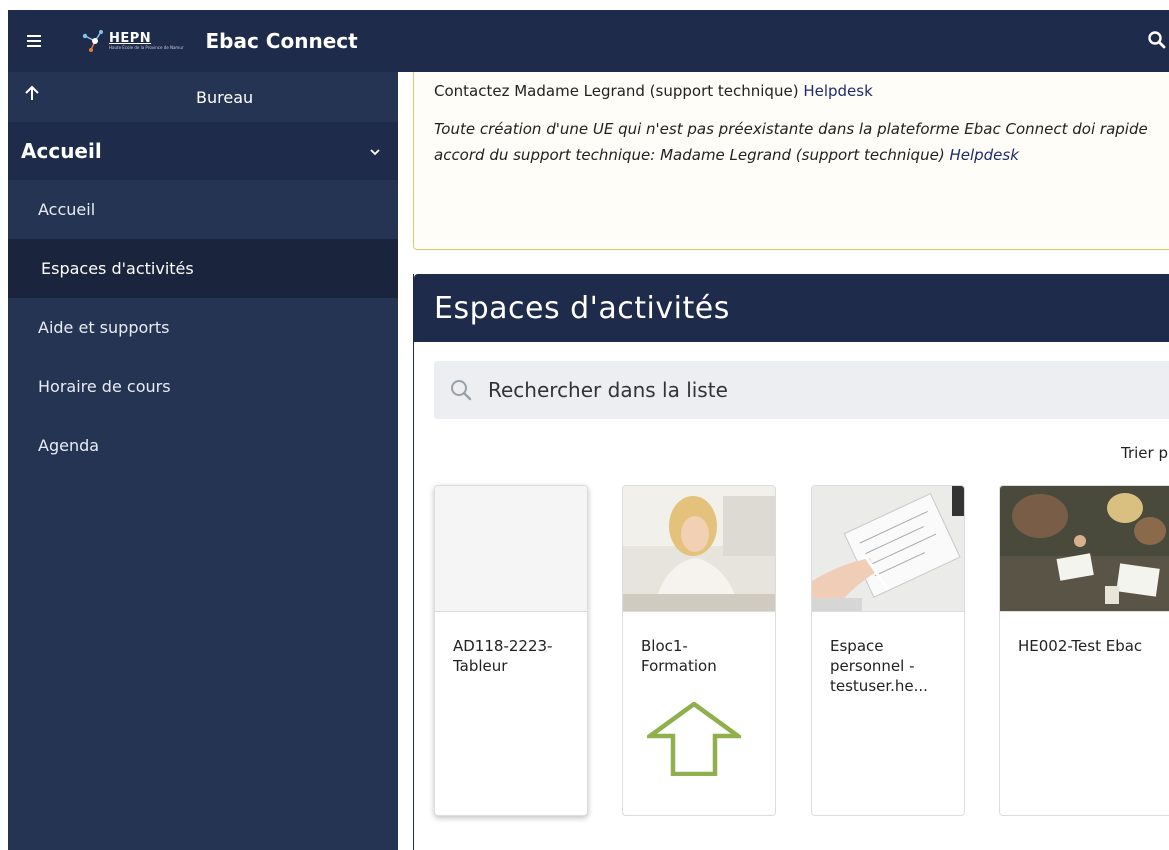 The height and width of the screenshot is (850, 1169). What do you see at coordinates (788, 390) in the screenshot?
I see `search-input` at bounding box center [788, 390].